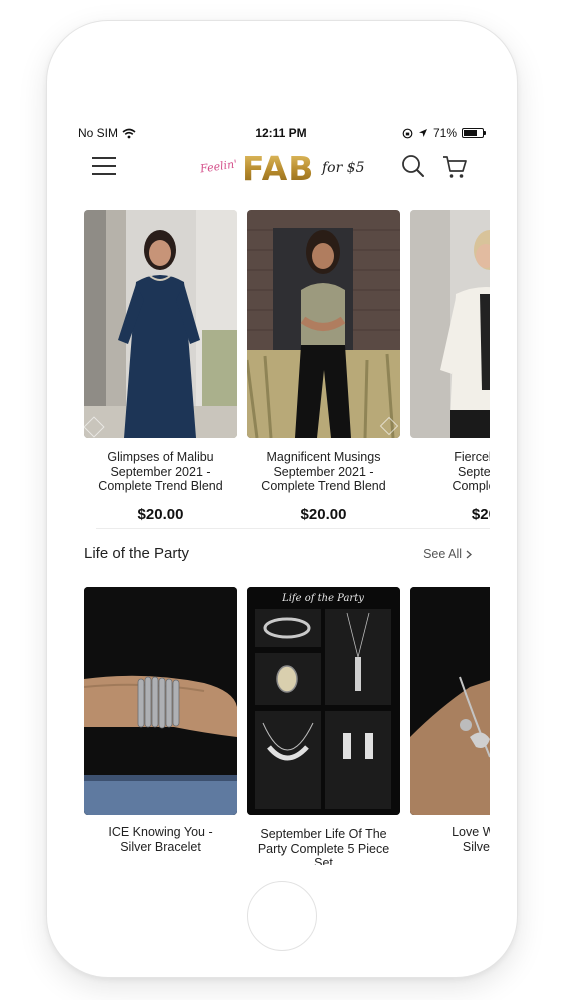 This screenshot has height=1000, width=563. Describe the element at coordinates (278, 168) in the screenshot. I see `logo-fab-text: FAB` at that location.